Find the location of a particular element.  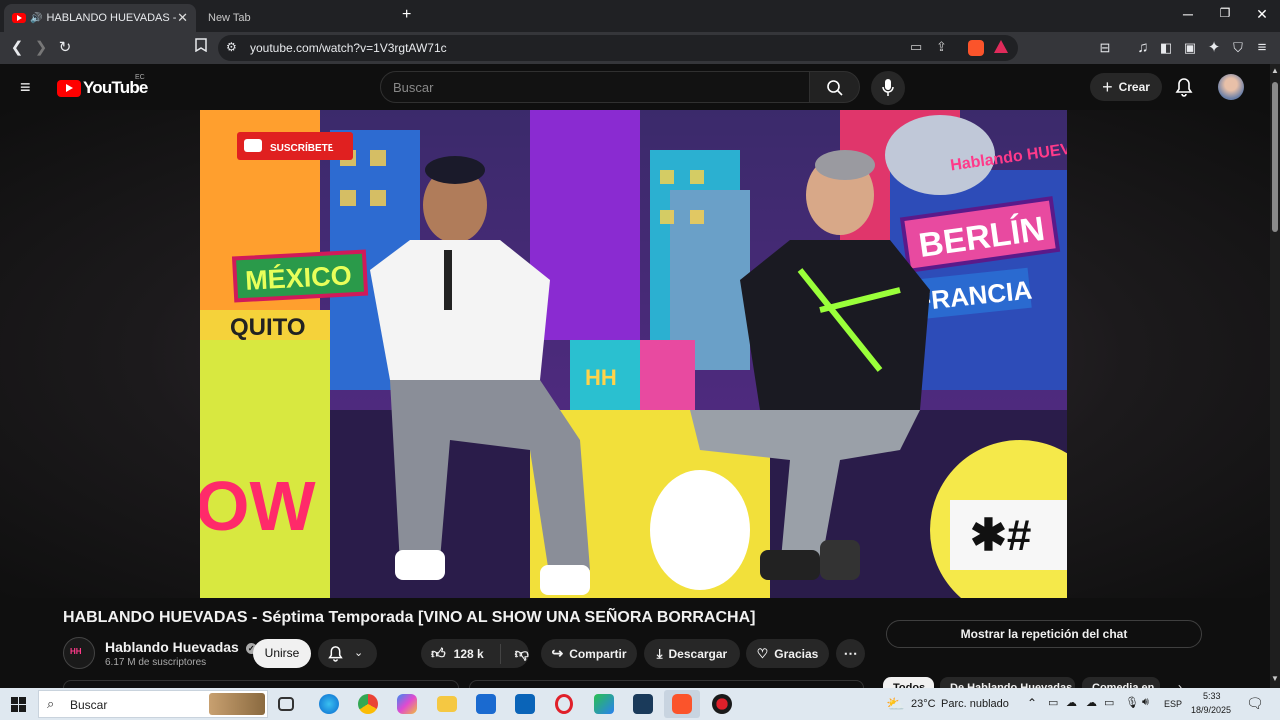

taskbar-search-input: ⌕ Buscar is located at coordinates (153, 704).